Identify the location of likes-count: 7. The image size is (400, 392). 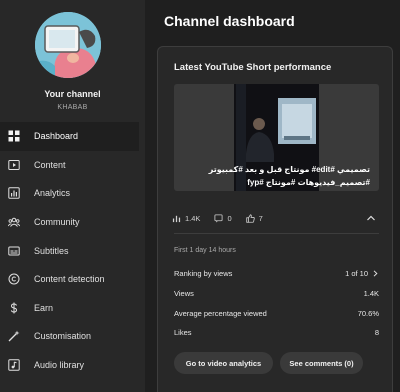
(260, 218).